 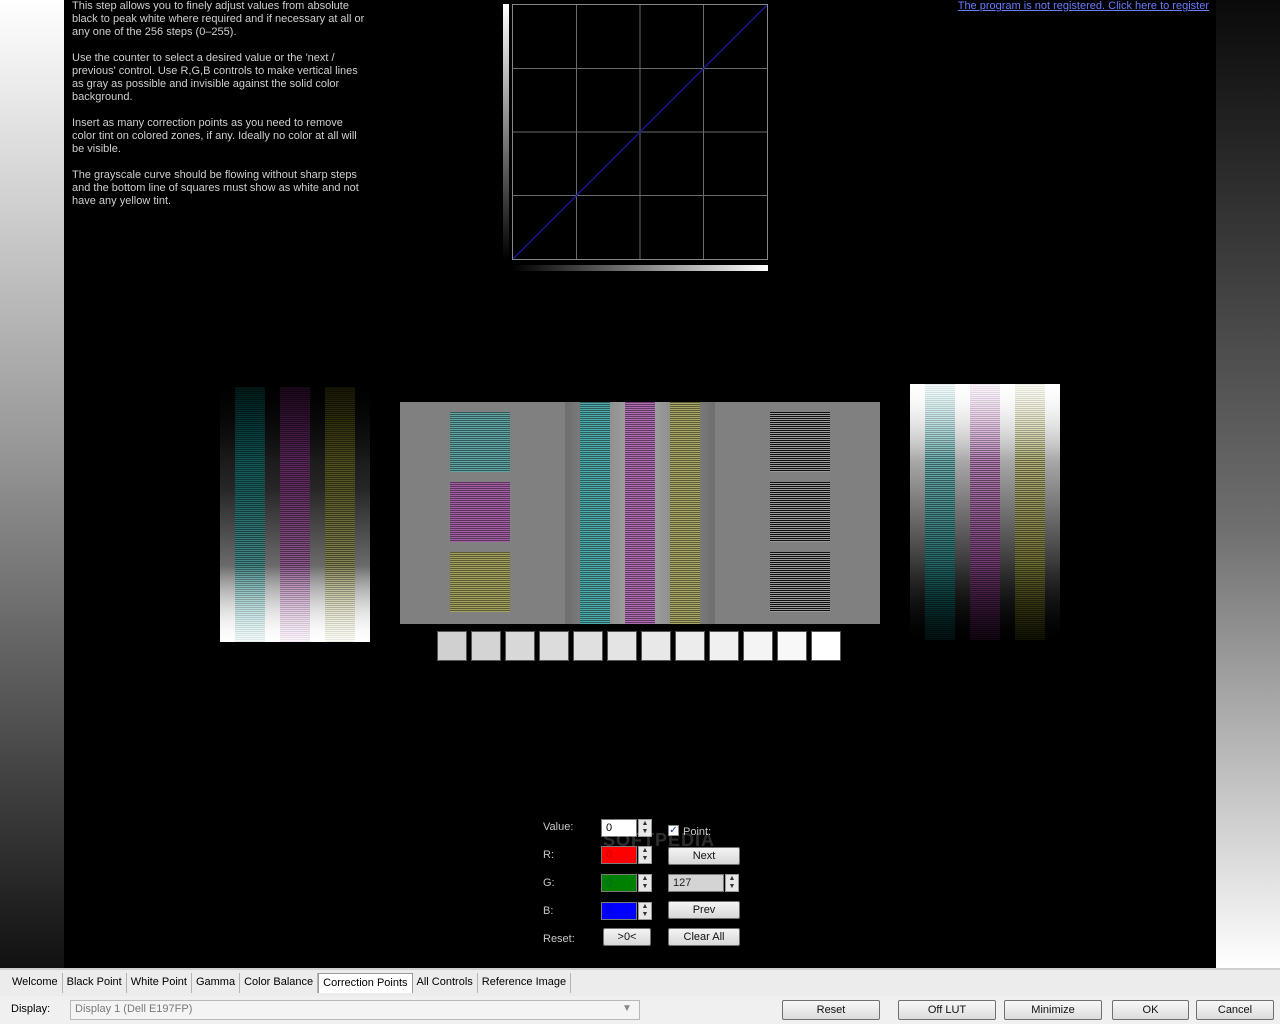 What do you see at coordinates (704, 937) in the screenshot?
I see `clear-all-button: Clear All` at bounding box center [704, 937].